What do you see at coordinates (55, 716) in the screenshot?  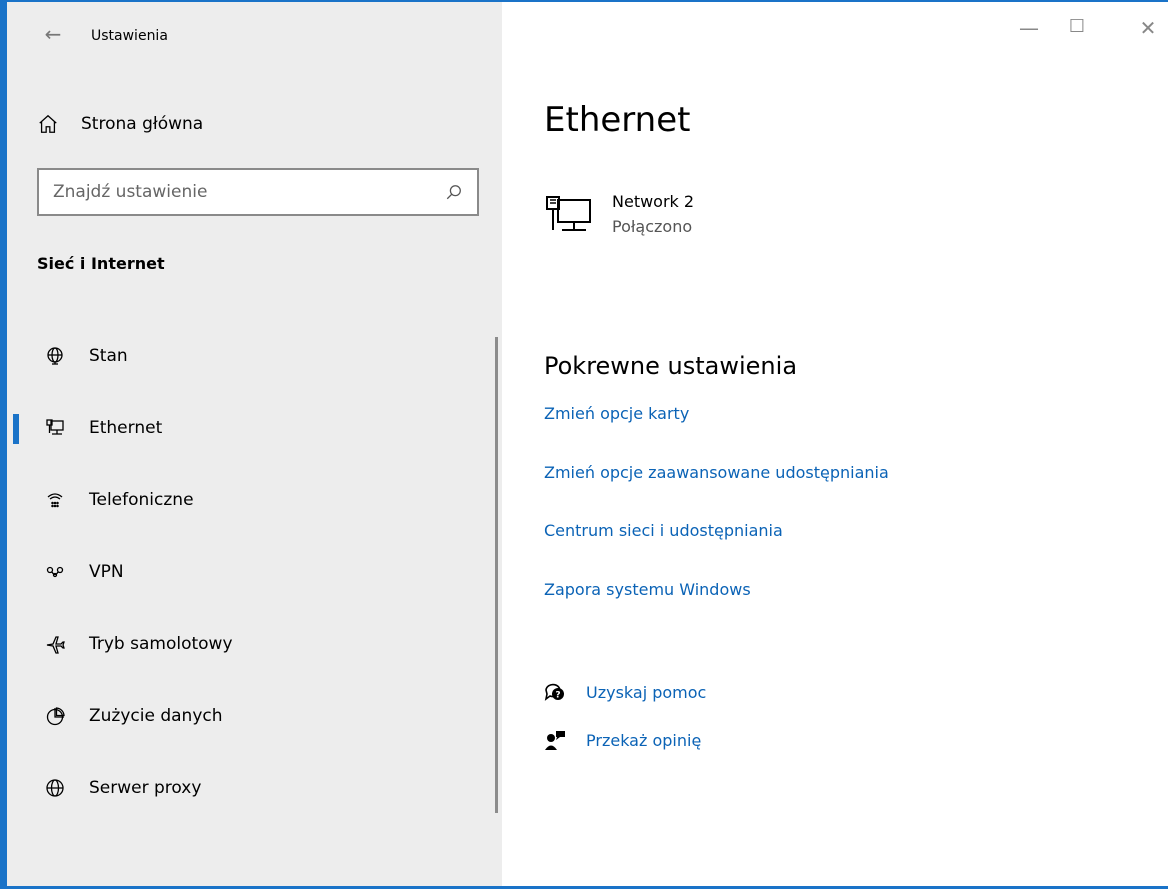 I see `data-usage-icon` at bounding box center [55, 716].